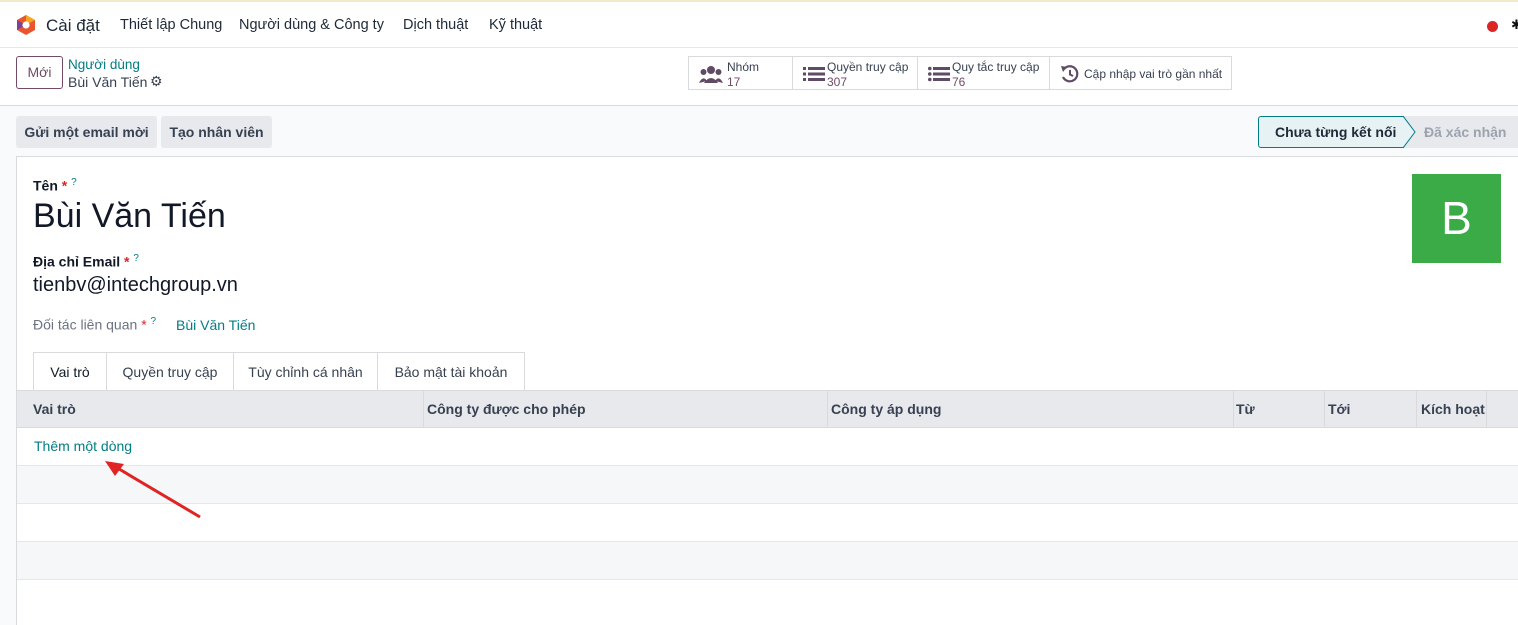  I want to click on menu-general-settings: Thiết lập Chung, so click(171, 25).